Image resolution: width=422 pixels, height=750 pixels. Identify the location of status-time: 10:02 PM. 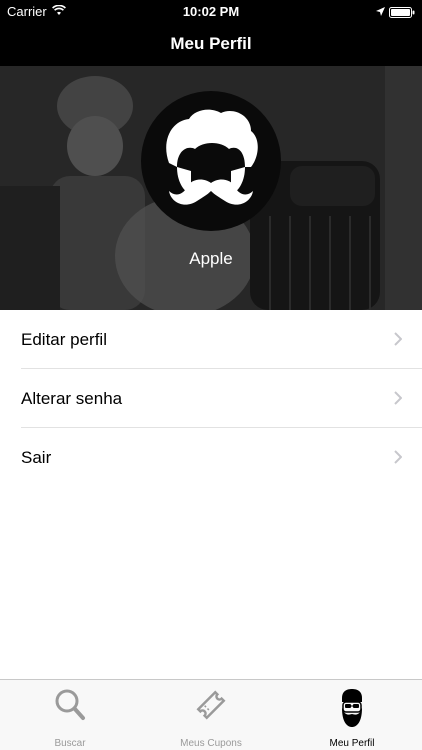
(211, 11).